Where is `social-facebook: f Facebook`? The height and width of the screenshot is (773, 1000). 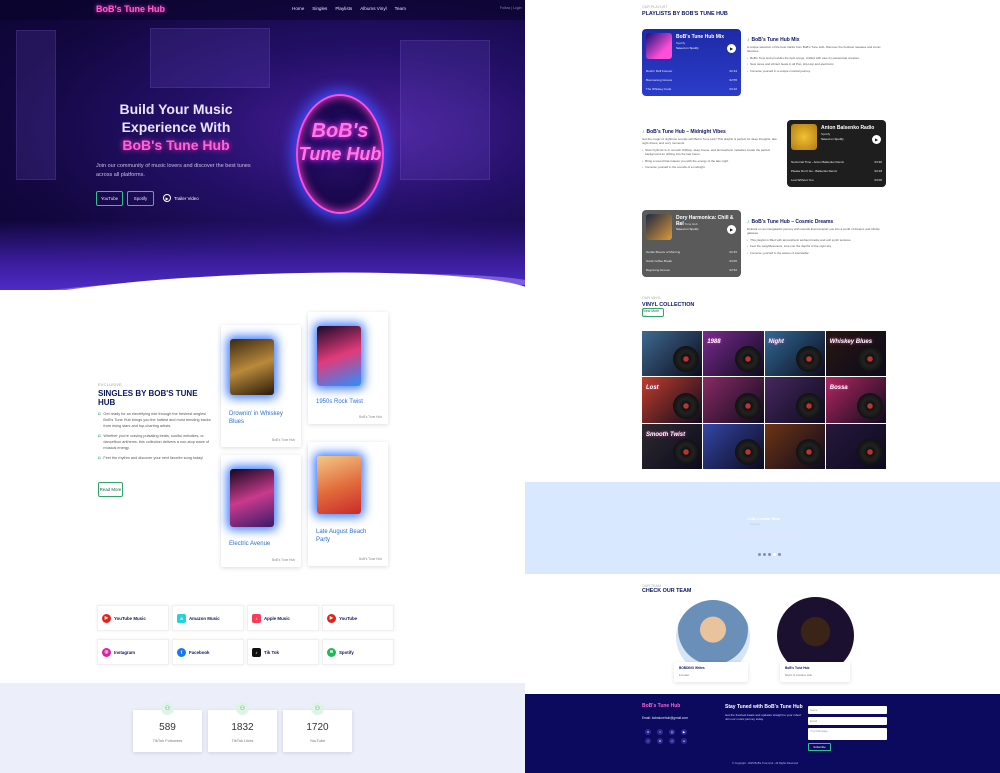 social-facebook: f Facebook is located at coordinates (208, 652).